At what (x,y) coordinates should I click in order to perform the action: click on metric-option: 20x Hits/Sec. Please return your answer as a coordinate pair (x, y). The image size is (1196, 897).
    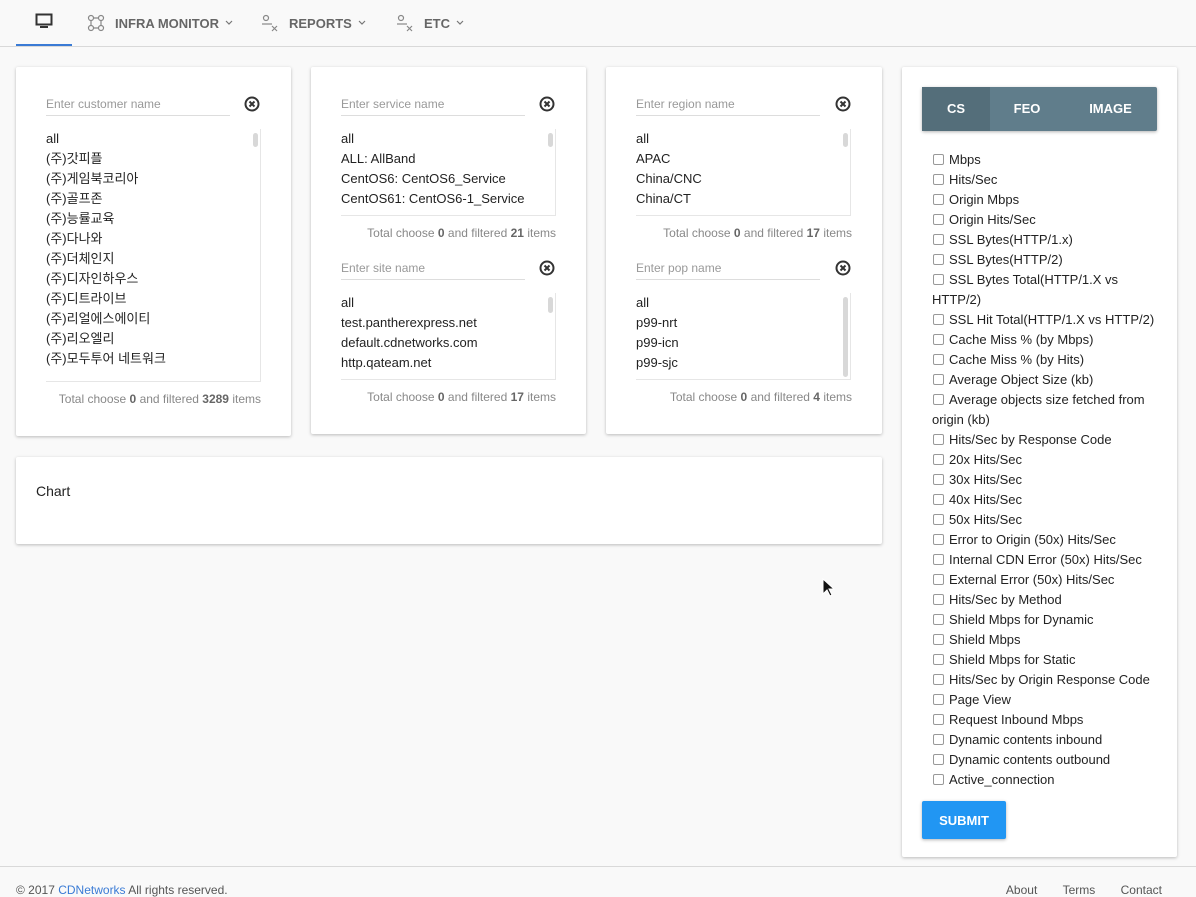
    Looking at the image, I should click on (1047, 460).